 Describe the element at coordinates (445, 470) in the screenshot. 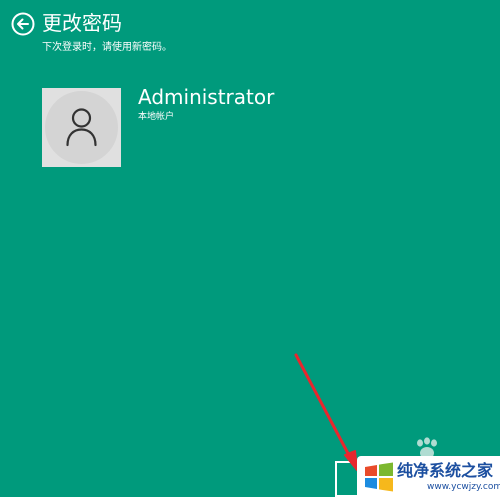

I see `watermark-name: 纯净系统之家` at that location.